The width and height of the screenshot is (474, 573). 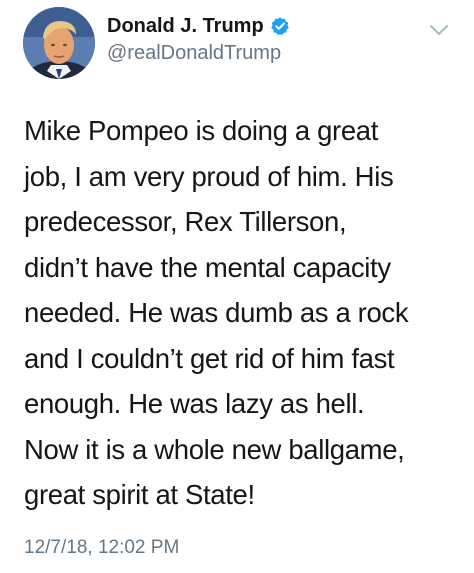 I want to click on tweet-text-line: job, I am very proud of him. His, so click(x=209, y=176).